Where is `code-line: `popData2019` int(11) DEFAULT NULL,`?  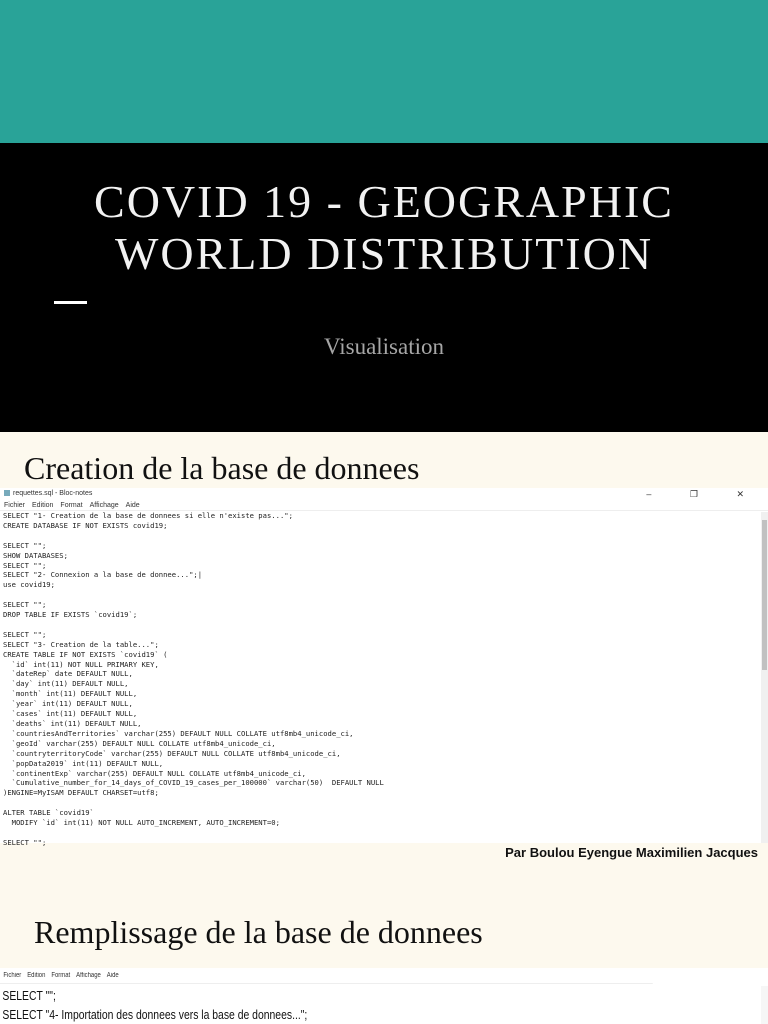
code-line: `popData2019` int(11) DEFAULT NULL, is located at coordinates (83, 763).